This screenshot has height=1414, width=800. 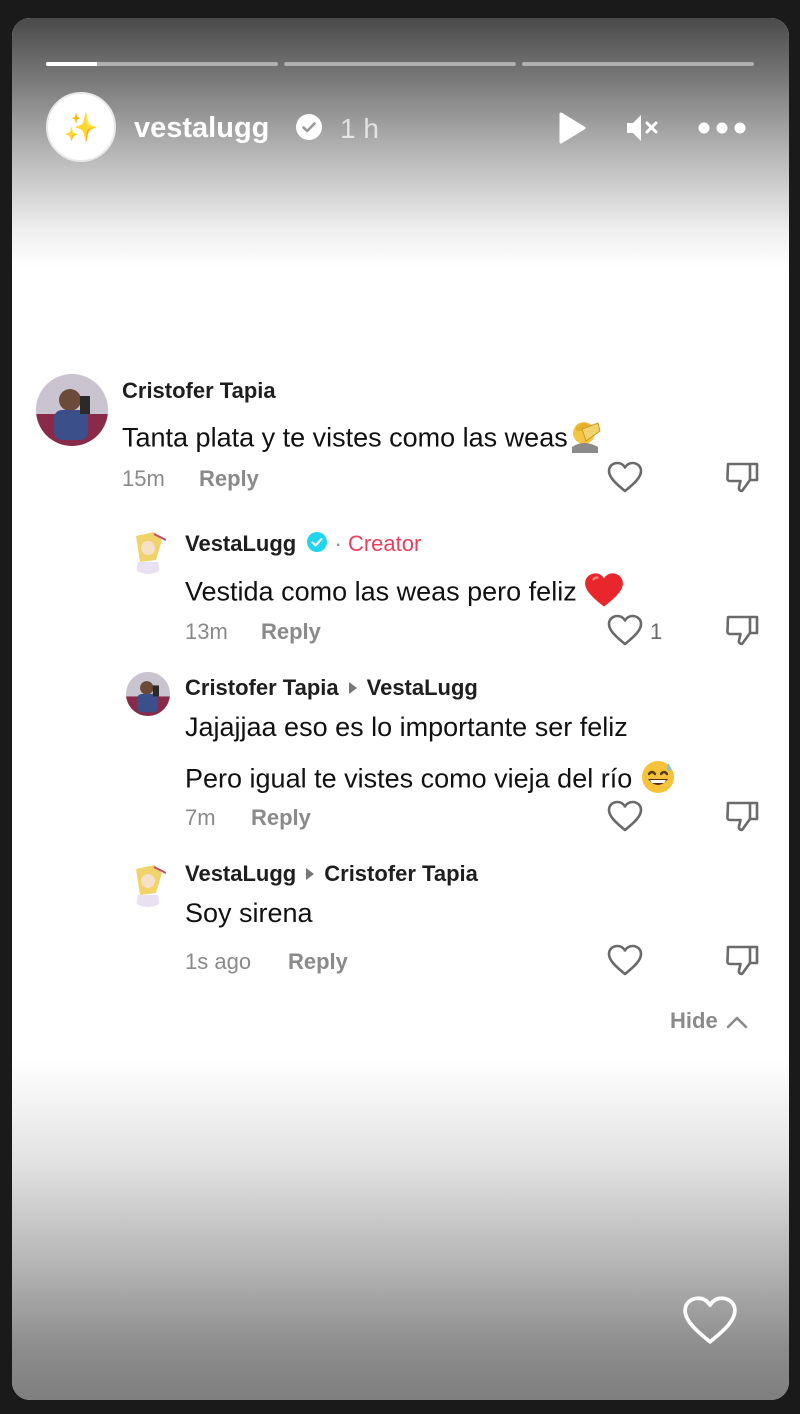 I want to click on more-options-button, so click(x=722, y=128).